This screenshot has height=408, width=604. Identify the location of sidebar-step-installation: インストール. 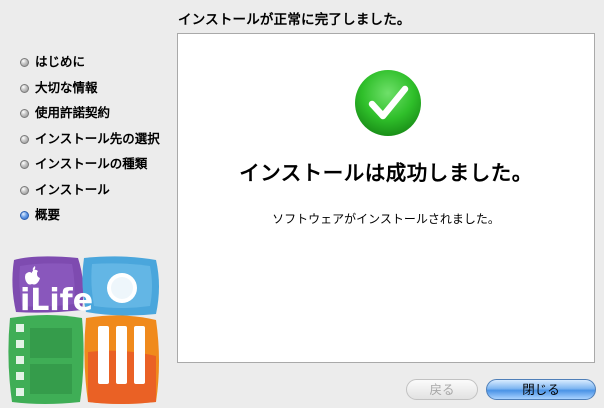
(90, 195).